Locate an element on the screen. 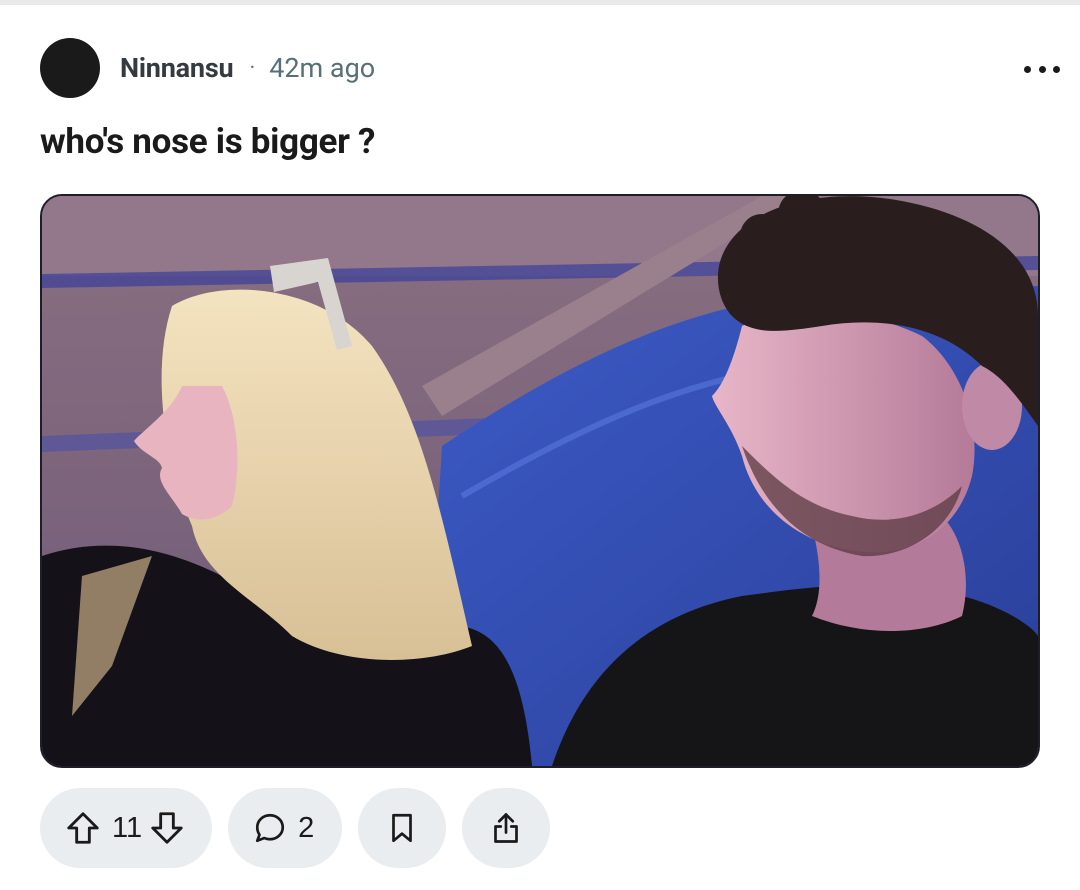 The height and width of the screenshot is (890, 1080). downvote-arrow-icon is located at coordinates (167, 828).